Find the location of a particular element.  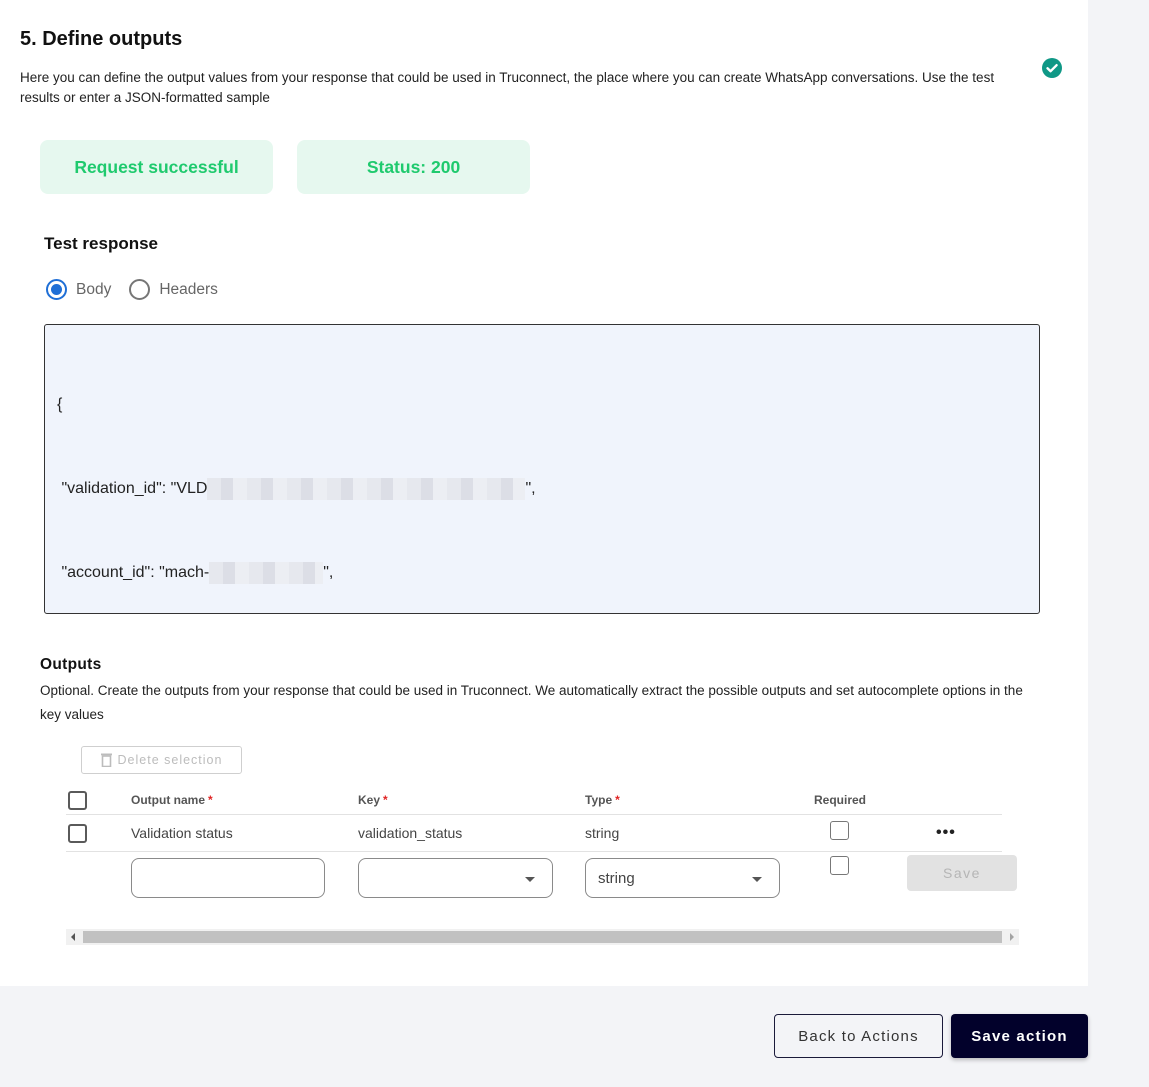

new-required-checkbox is located at coordinates (839, 865).